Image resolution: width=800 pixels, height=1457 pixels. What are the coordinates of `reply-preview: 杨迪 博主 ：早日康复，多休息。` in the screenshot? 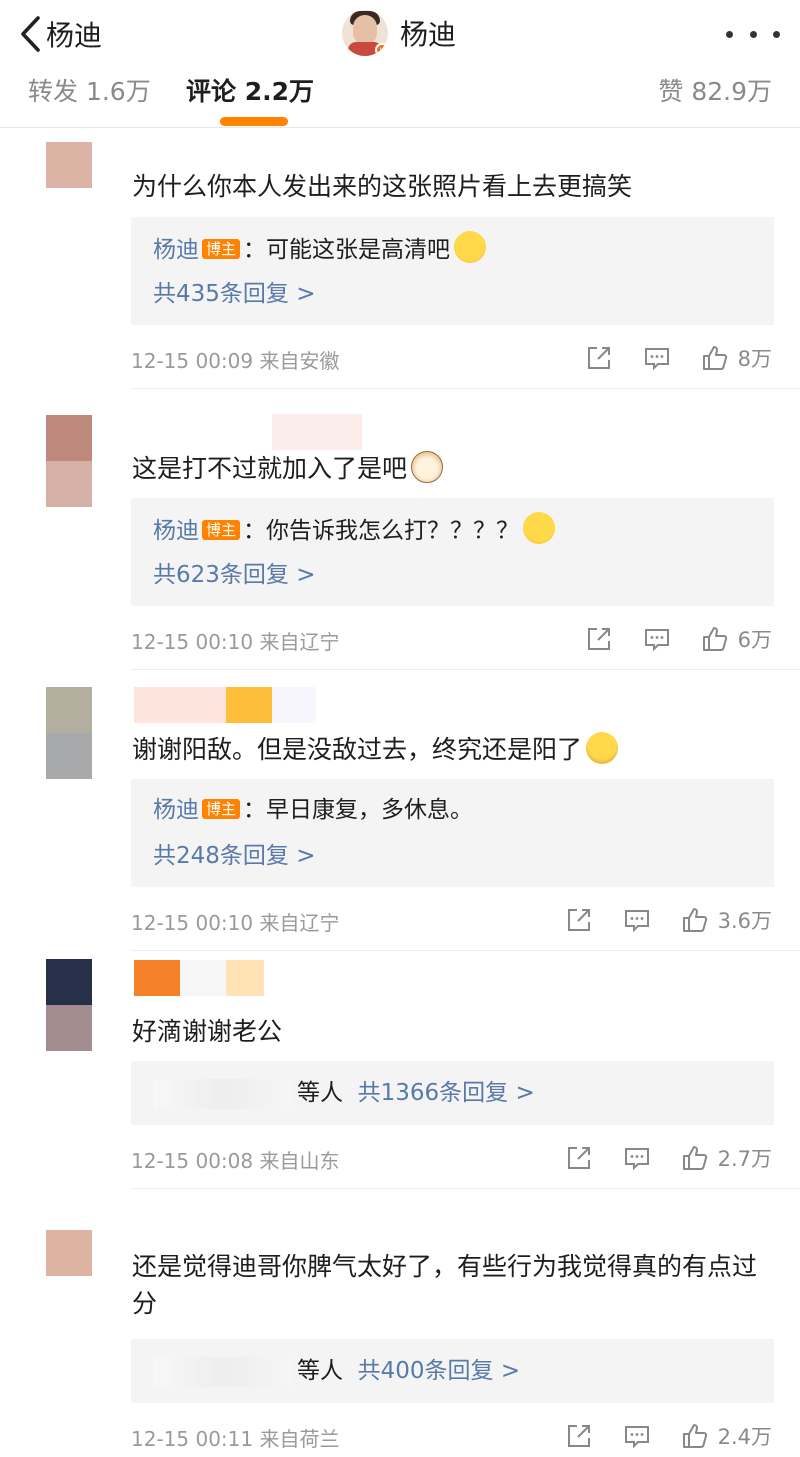 It's located at (313, 810).